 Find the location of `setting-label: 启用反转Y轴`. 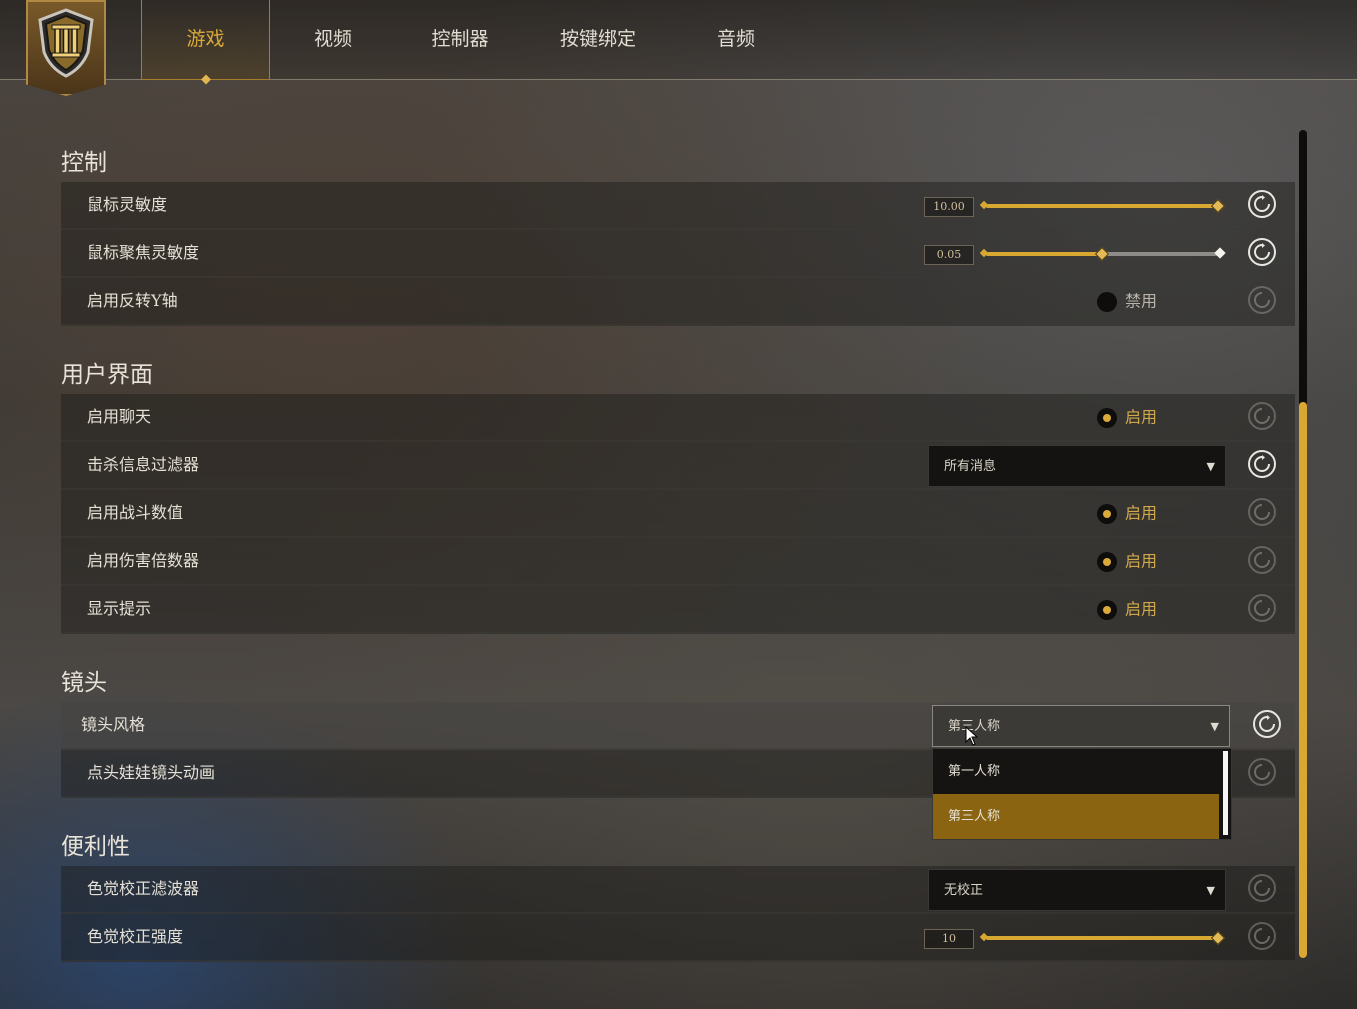

setting-label: 启用反转Y轴 is located at coordinates (132, 300).